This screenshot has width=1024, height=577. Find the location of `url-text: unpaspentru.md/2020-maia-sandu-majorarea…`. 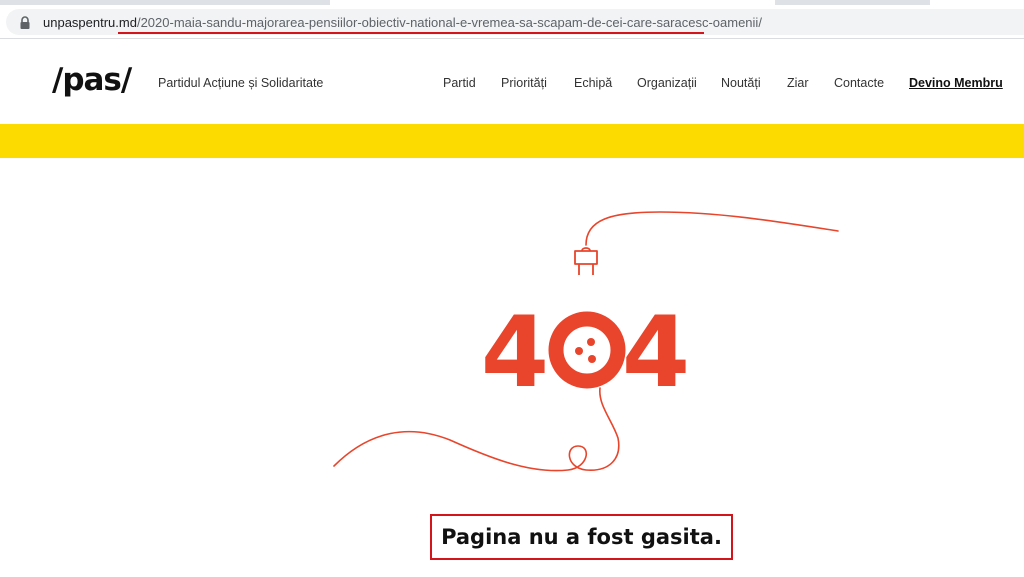

url-text: unpaspentru.md/2020-maia-sandu-majorarea… is located at coordinates (402, 23).